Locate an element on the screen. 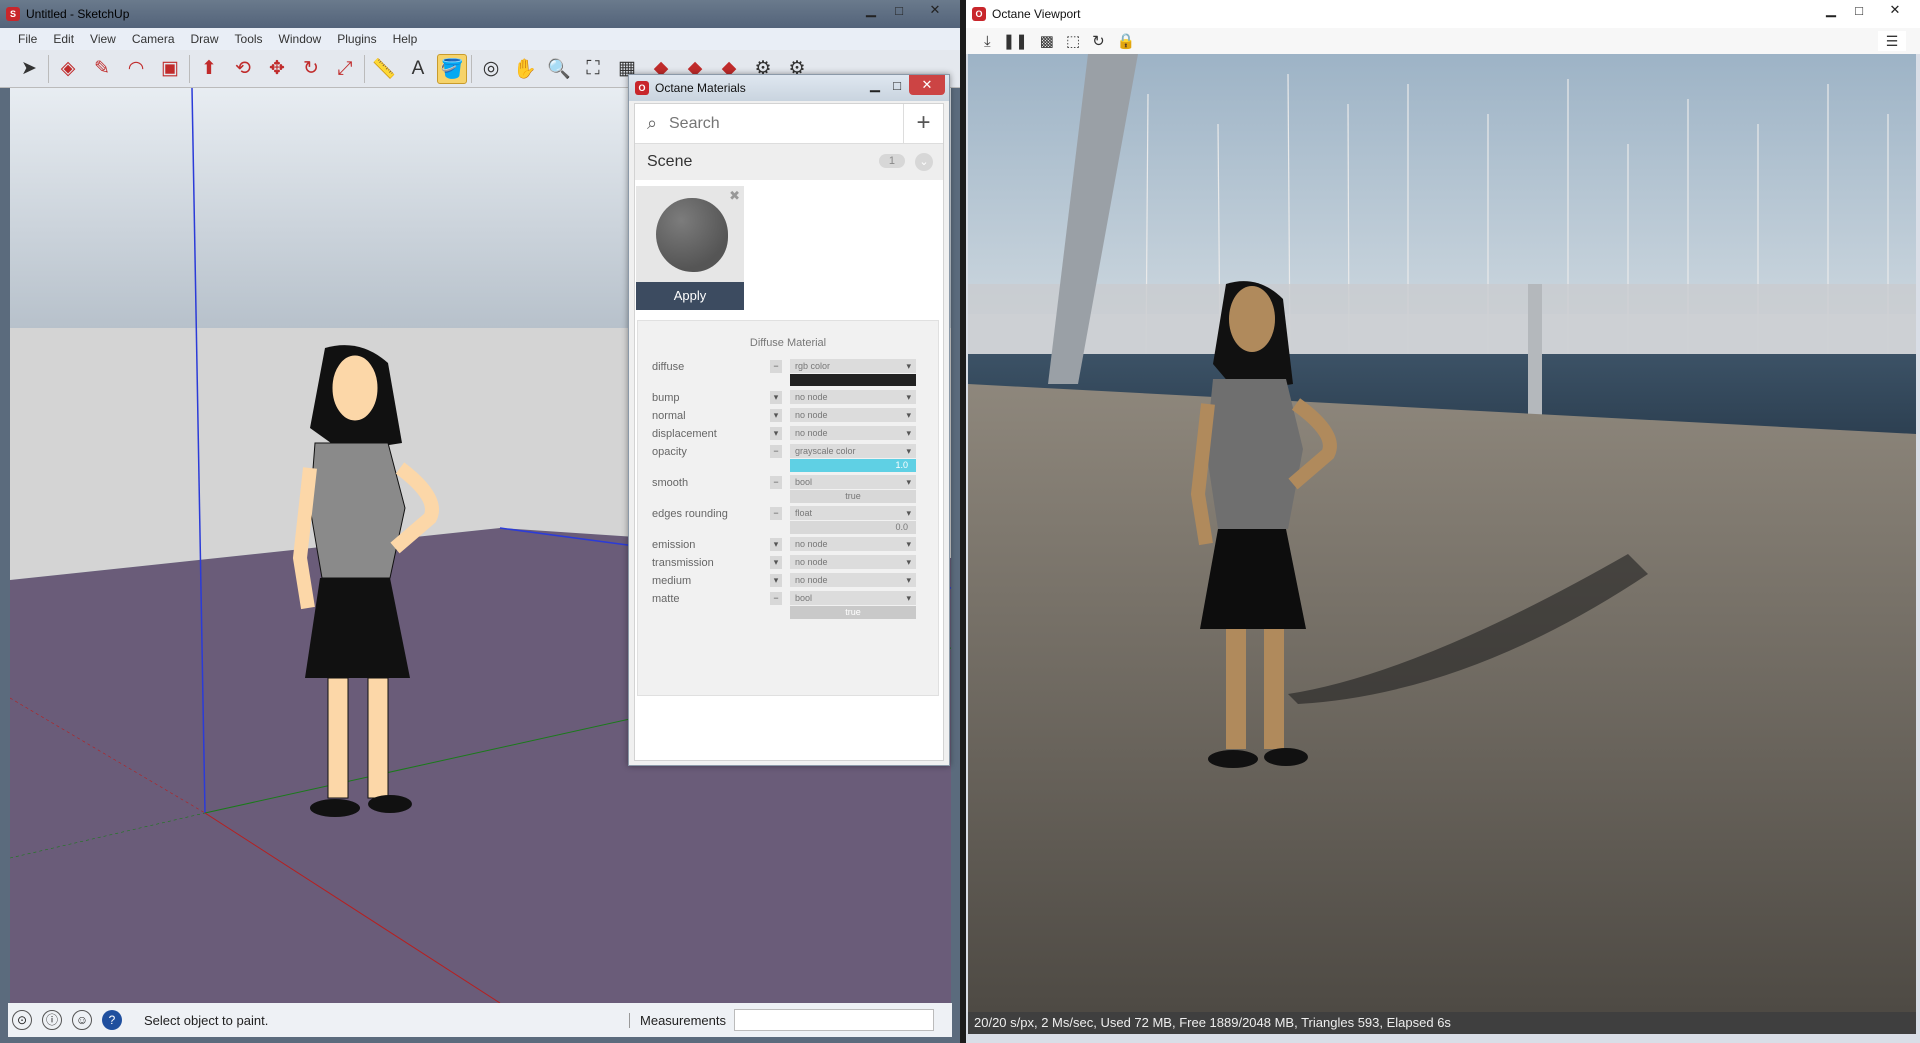 The image size is (1920, 1043). menu-tools: Tools is located at coordinates (249, 39).